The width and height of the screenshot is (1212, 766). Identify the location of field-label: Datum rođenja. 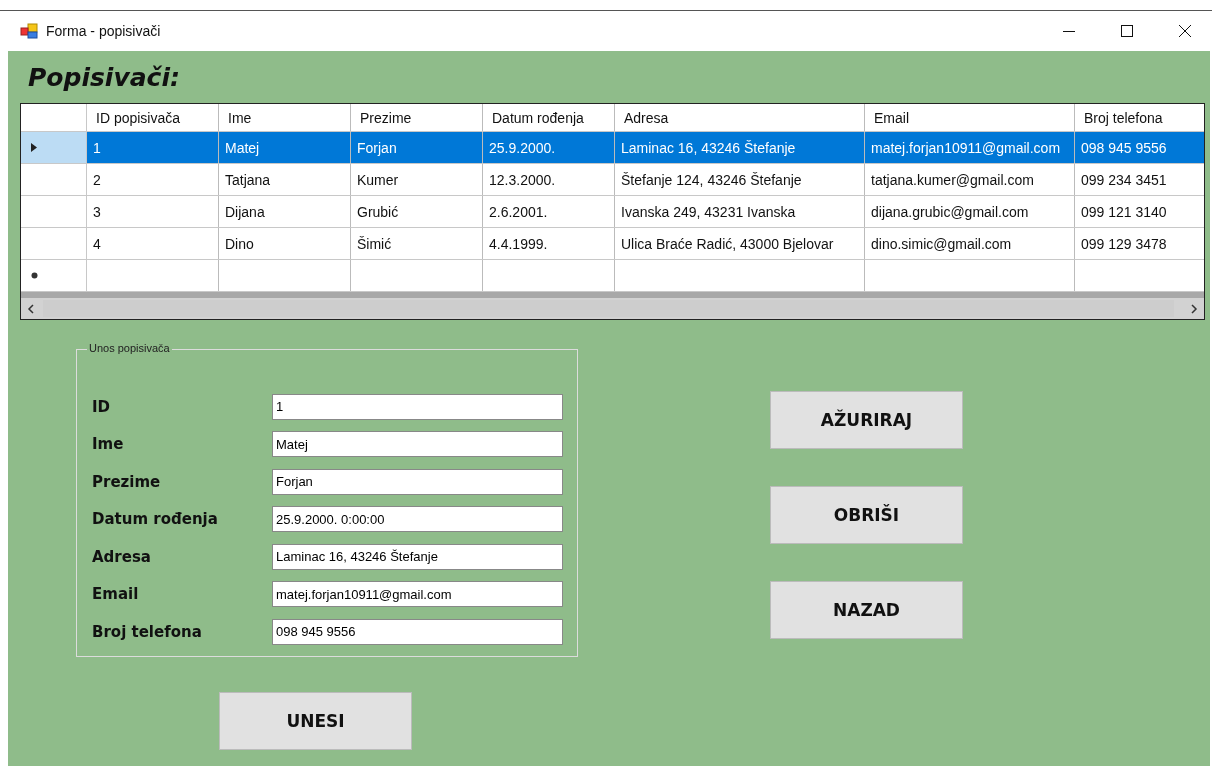
(155, 519).